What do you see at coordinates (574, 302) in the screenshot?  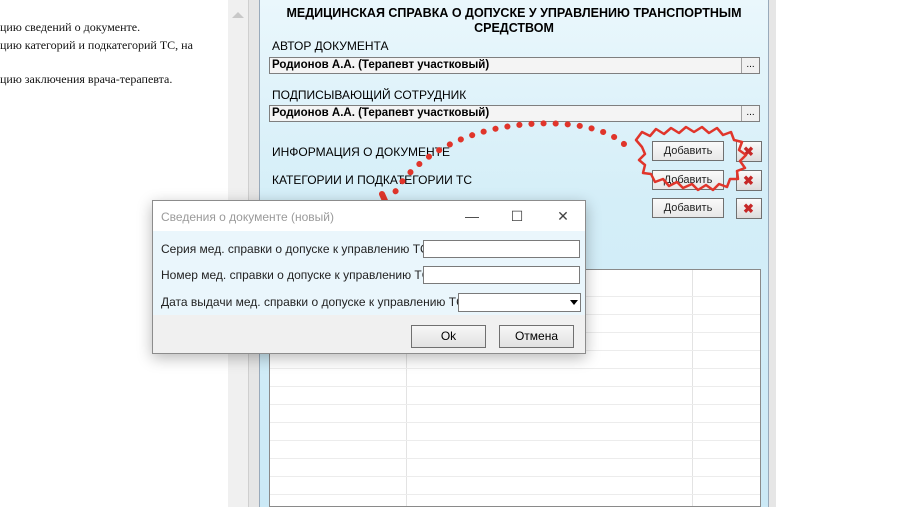 I see `chevron-down-icon` at bounding box center [574, 302].